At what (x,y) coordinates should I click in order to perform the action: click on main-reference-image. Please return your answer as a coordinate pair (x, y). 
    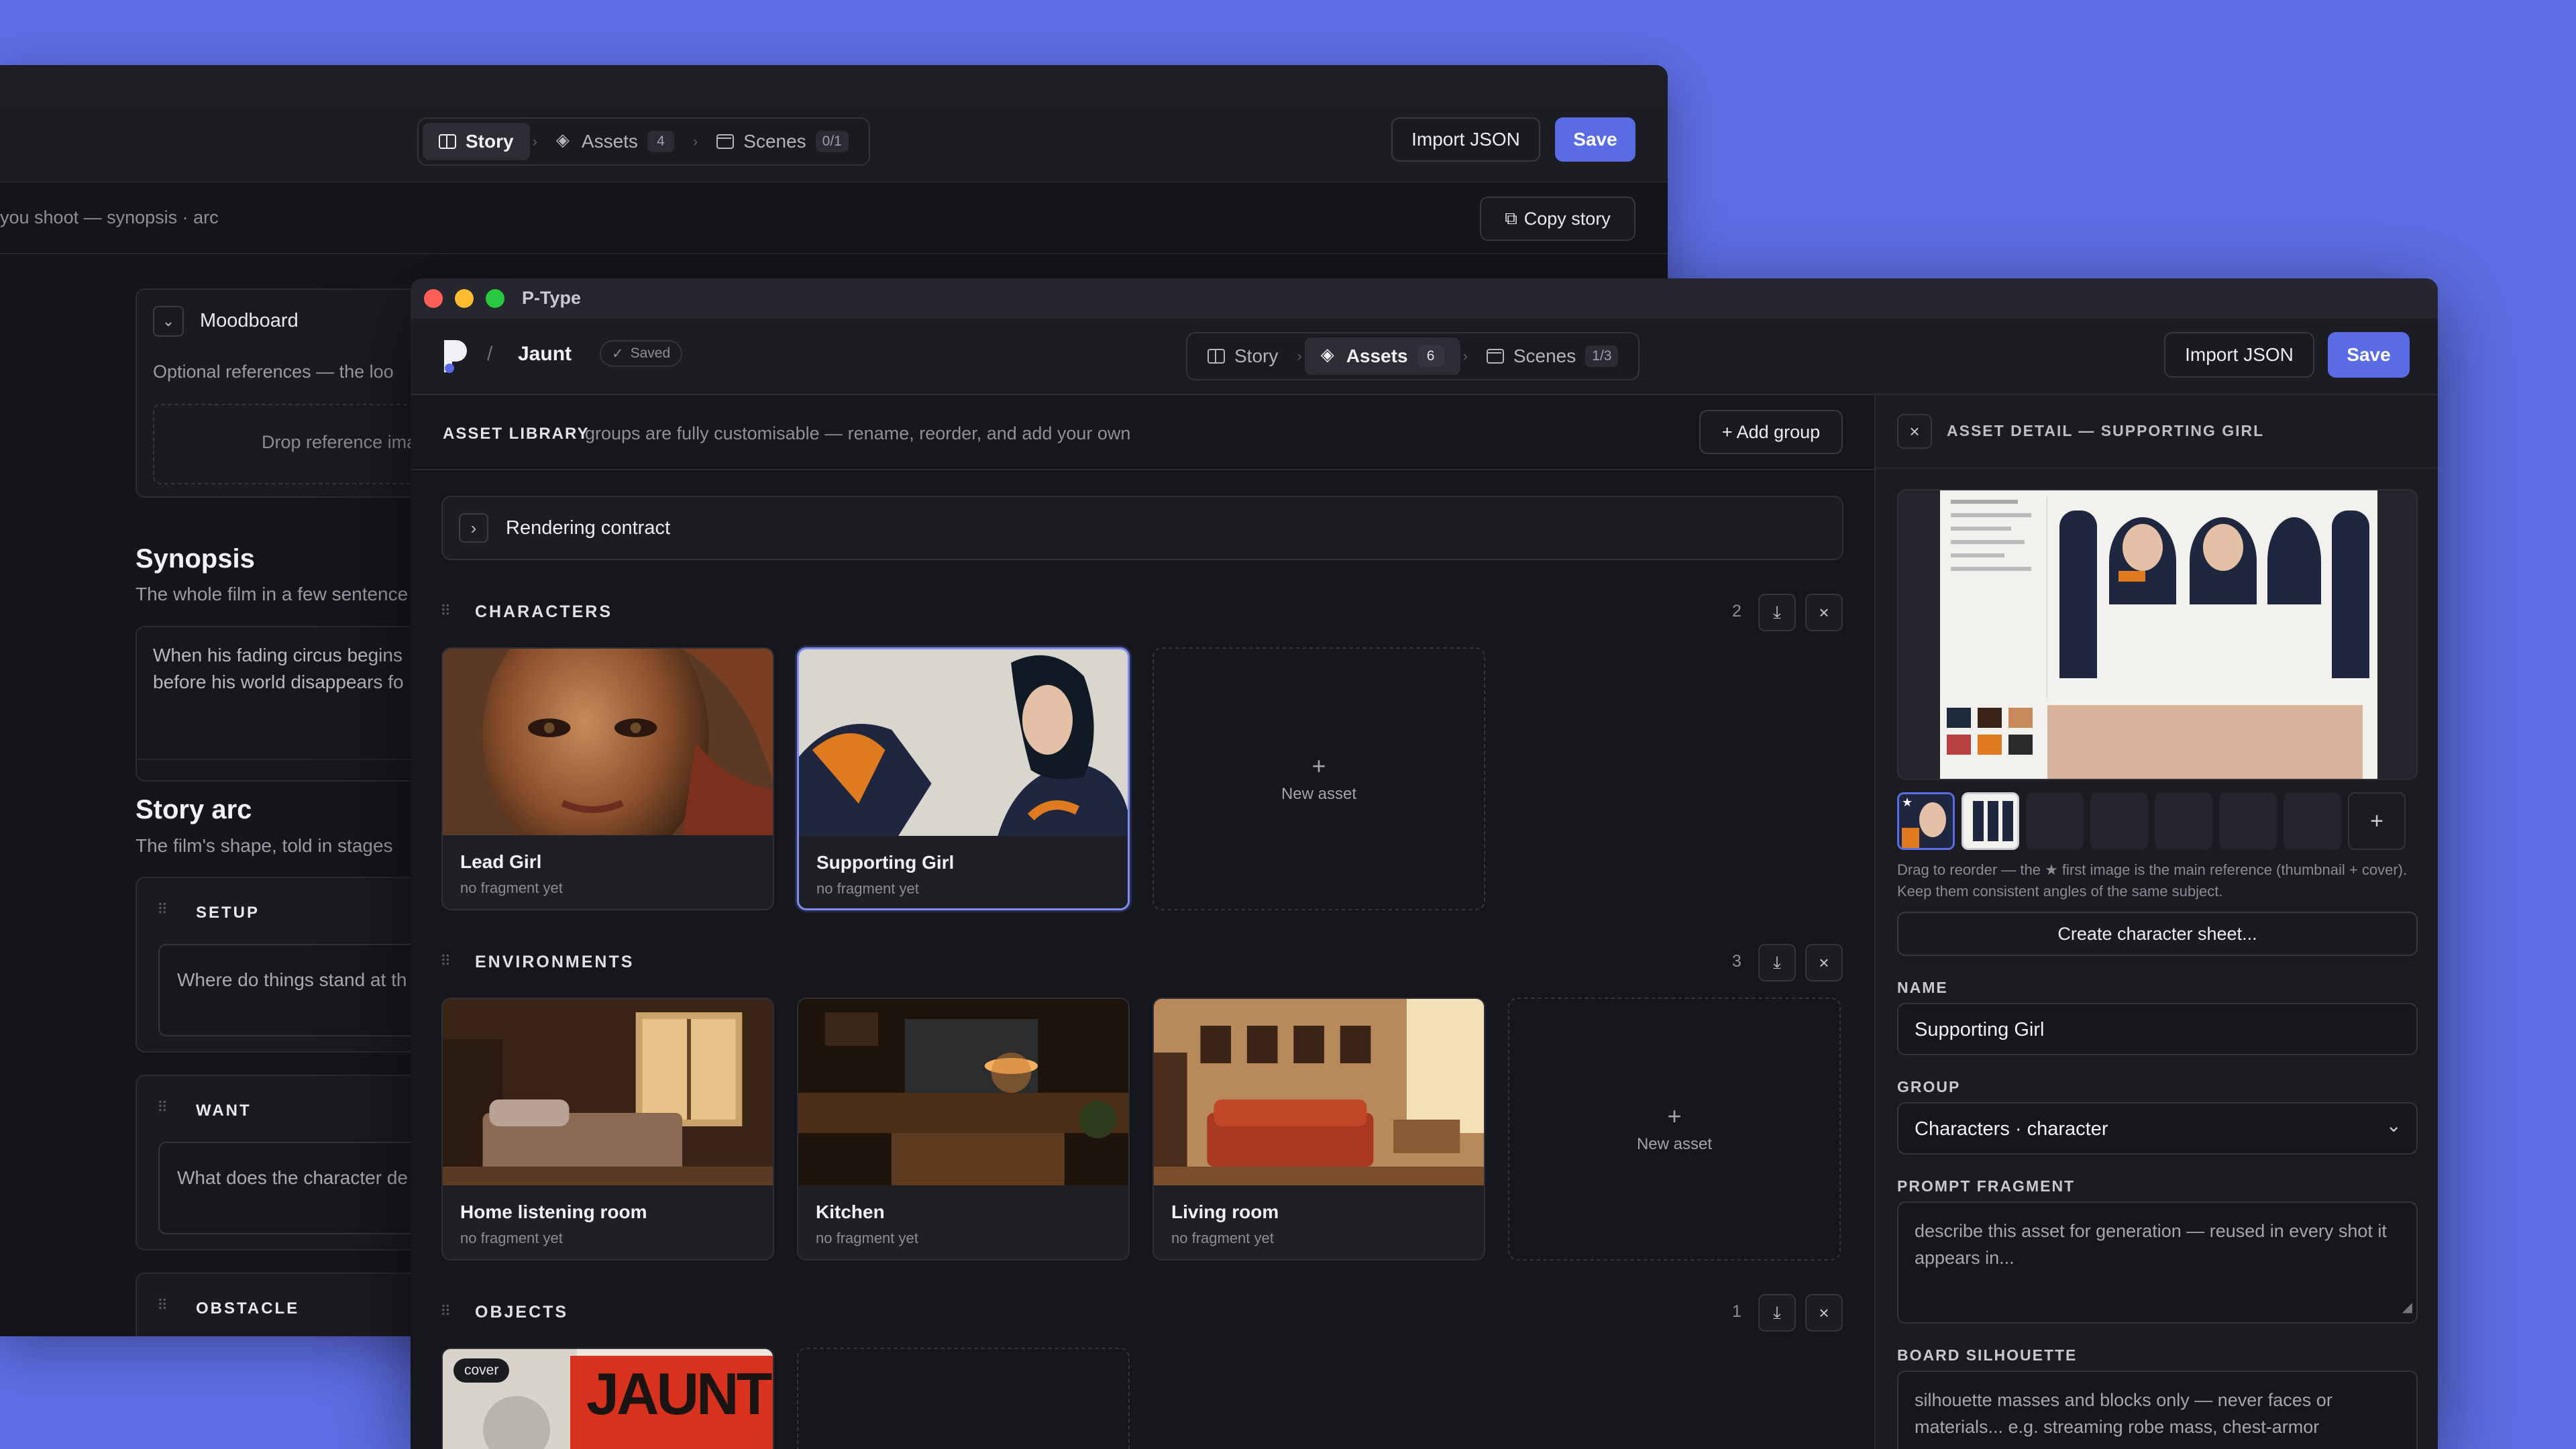
    Looking at the image, I should click on (2157, 634).